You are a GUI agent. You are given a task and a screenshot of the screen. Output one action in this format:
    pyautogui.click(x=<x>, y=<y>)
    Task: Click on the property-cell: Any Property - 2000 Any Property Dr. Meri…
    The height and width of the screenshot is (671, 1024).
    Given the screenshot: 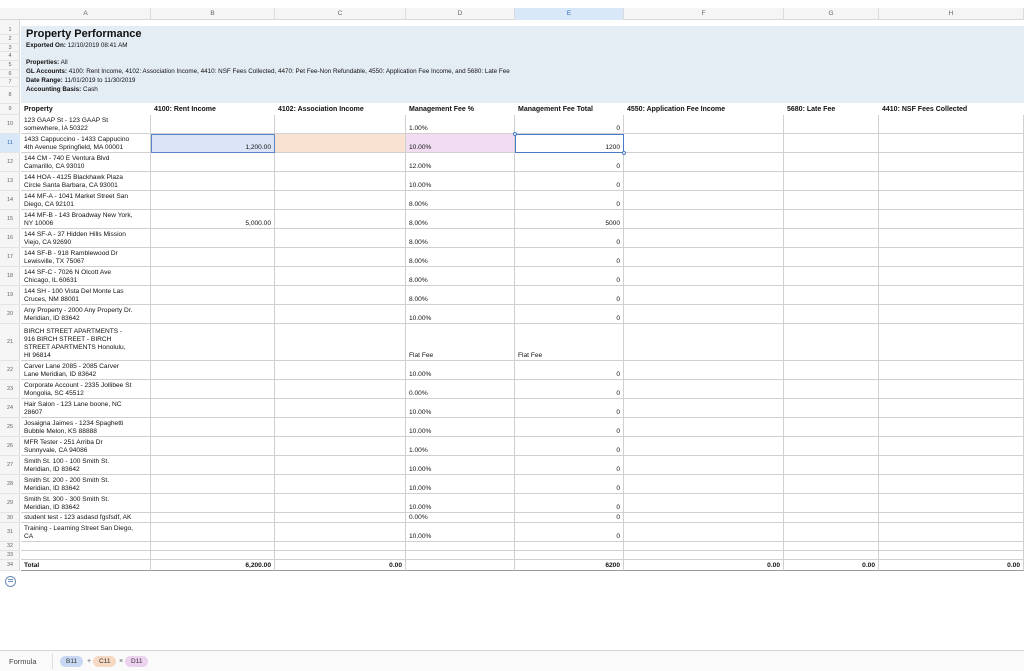 What is the action you would take?
    pyautogui.click(x=86, y=314)
    